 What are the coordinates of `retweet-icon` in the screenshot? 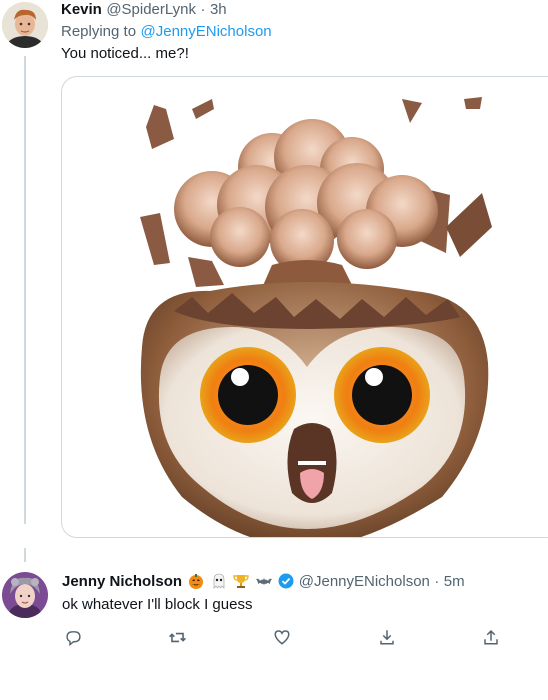 It's located at (177, 637).